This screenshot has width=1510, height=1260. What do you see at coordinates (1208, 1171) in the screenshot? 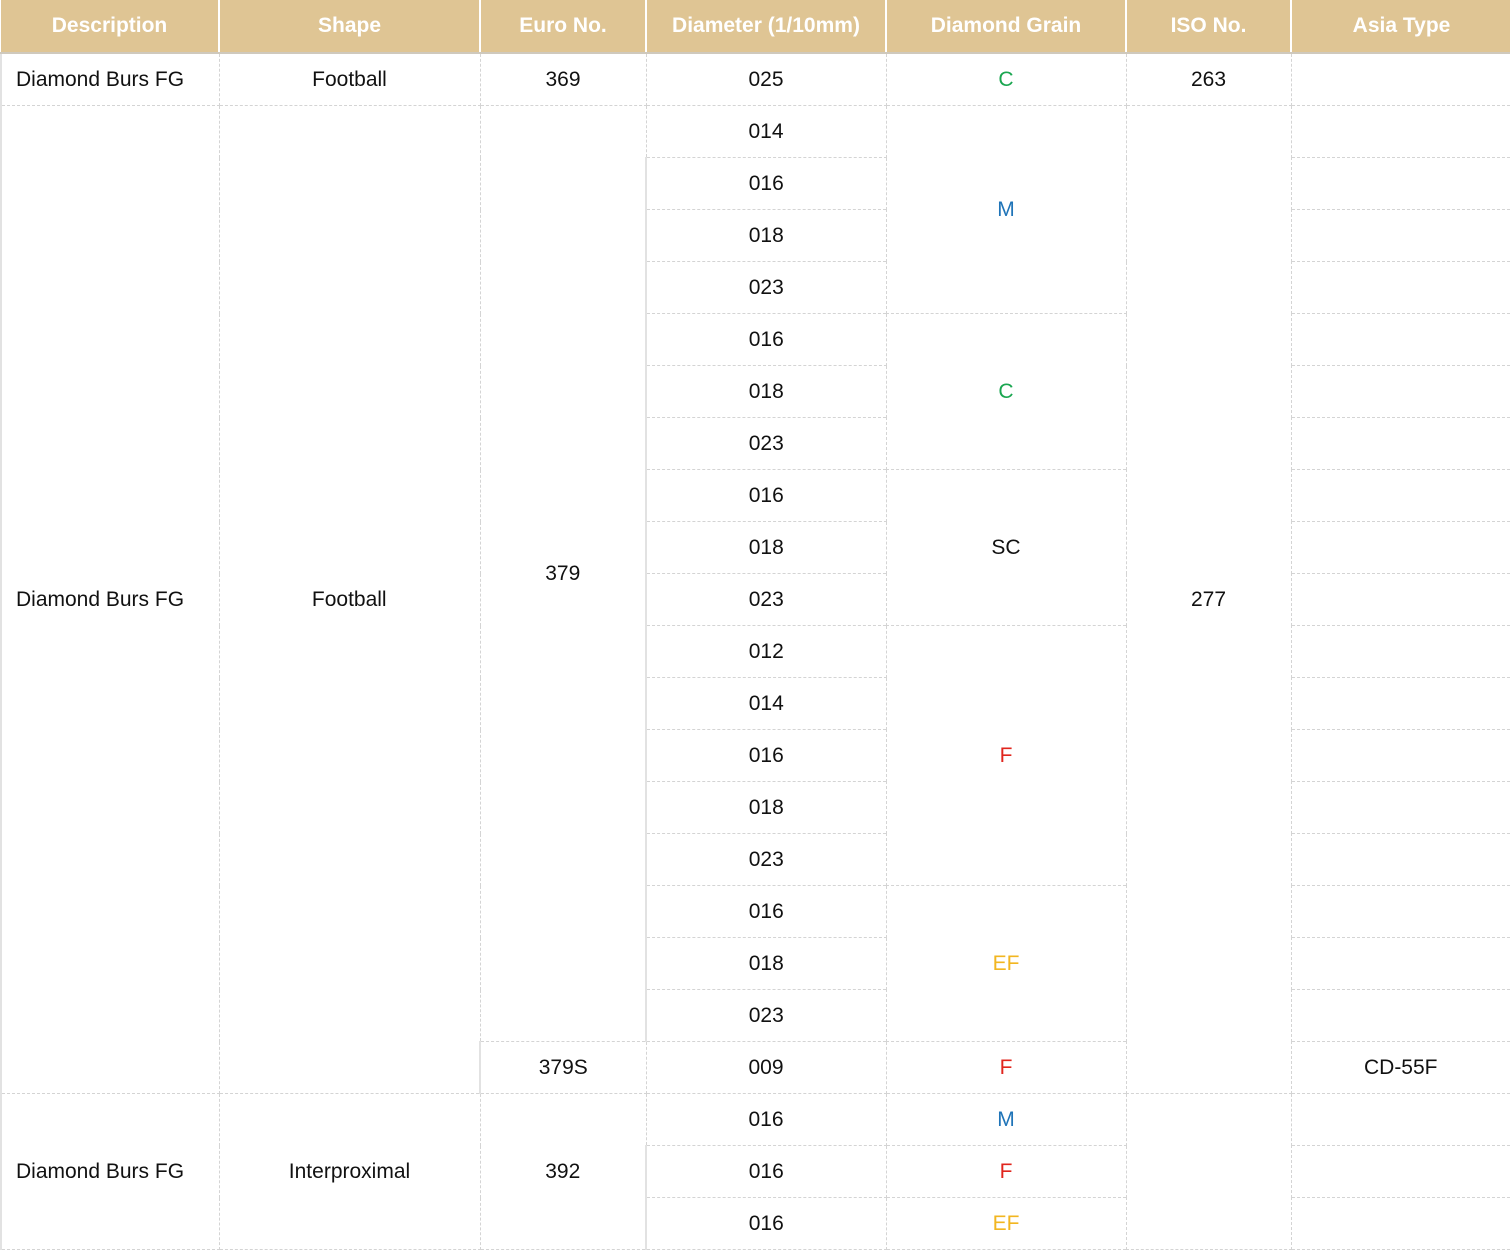
I see `iso-no-cell` at bounding box center [1208, 1171].